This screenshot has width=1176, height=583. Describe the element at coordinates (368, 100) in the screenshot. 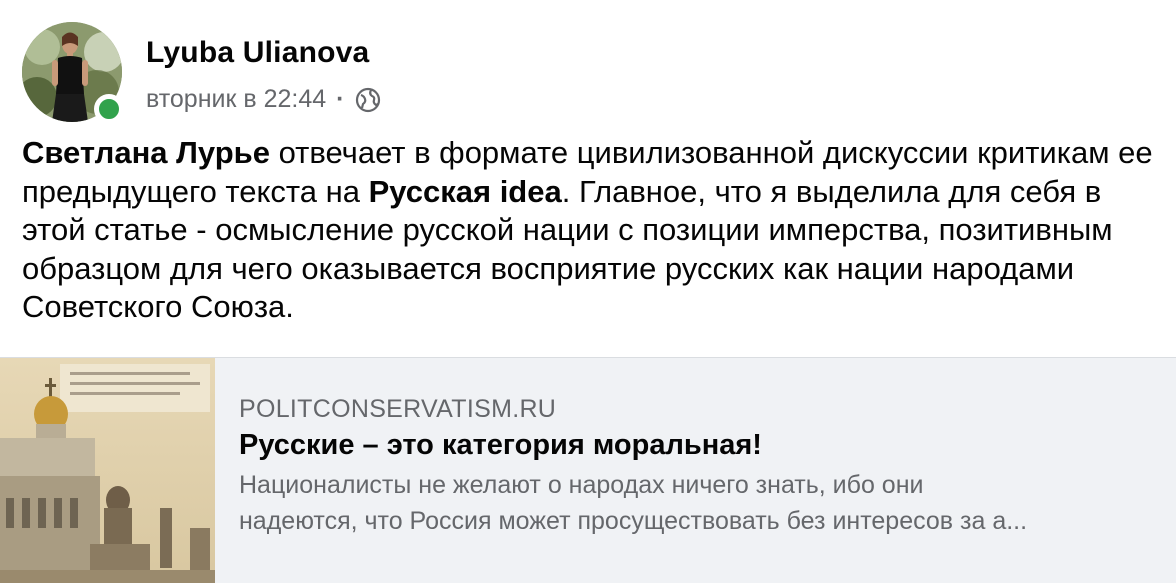

I see `globe-icon` at that location.